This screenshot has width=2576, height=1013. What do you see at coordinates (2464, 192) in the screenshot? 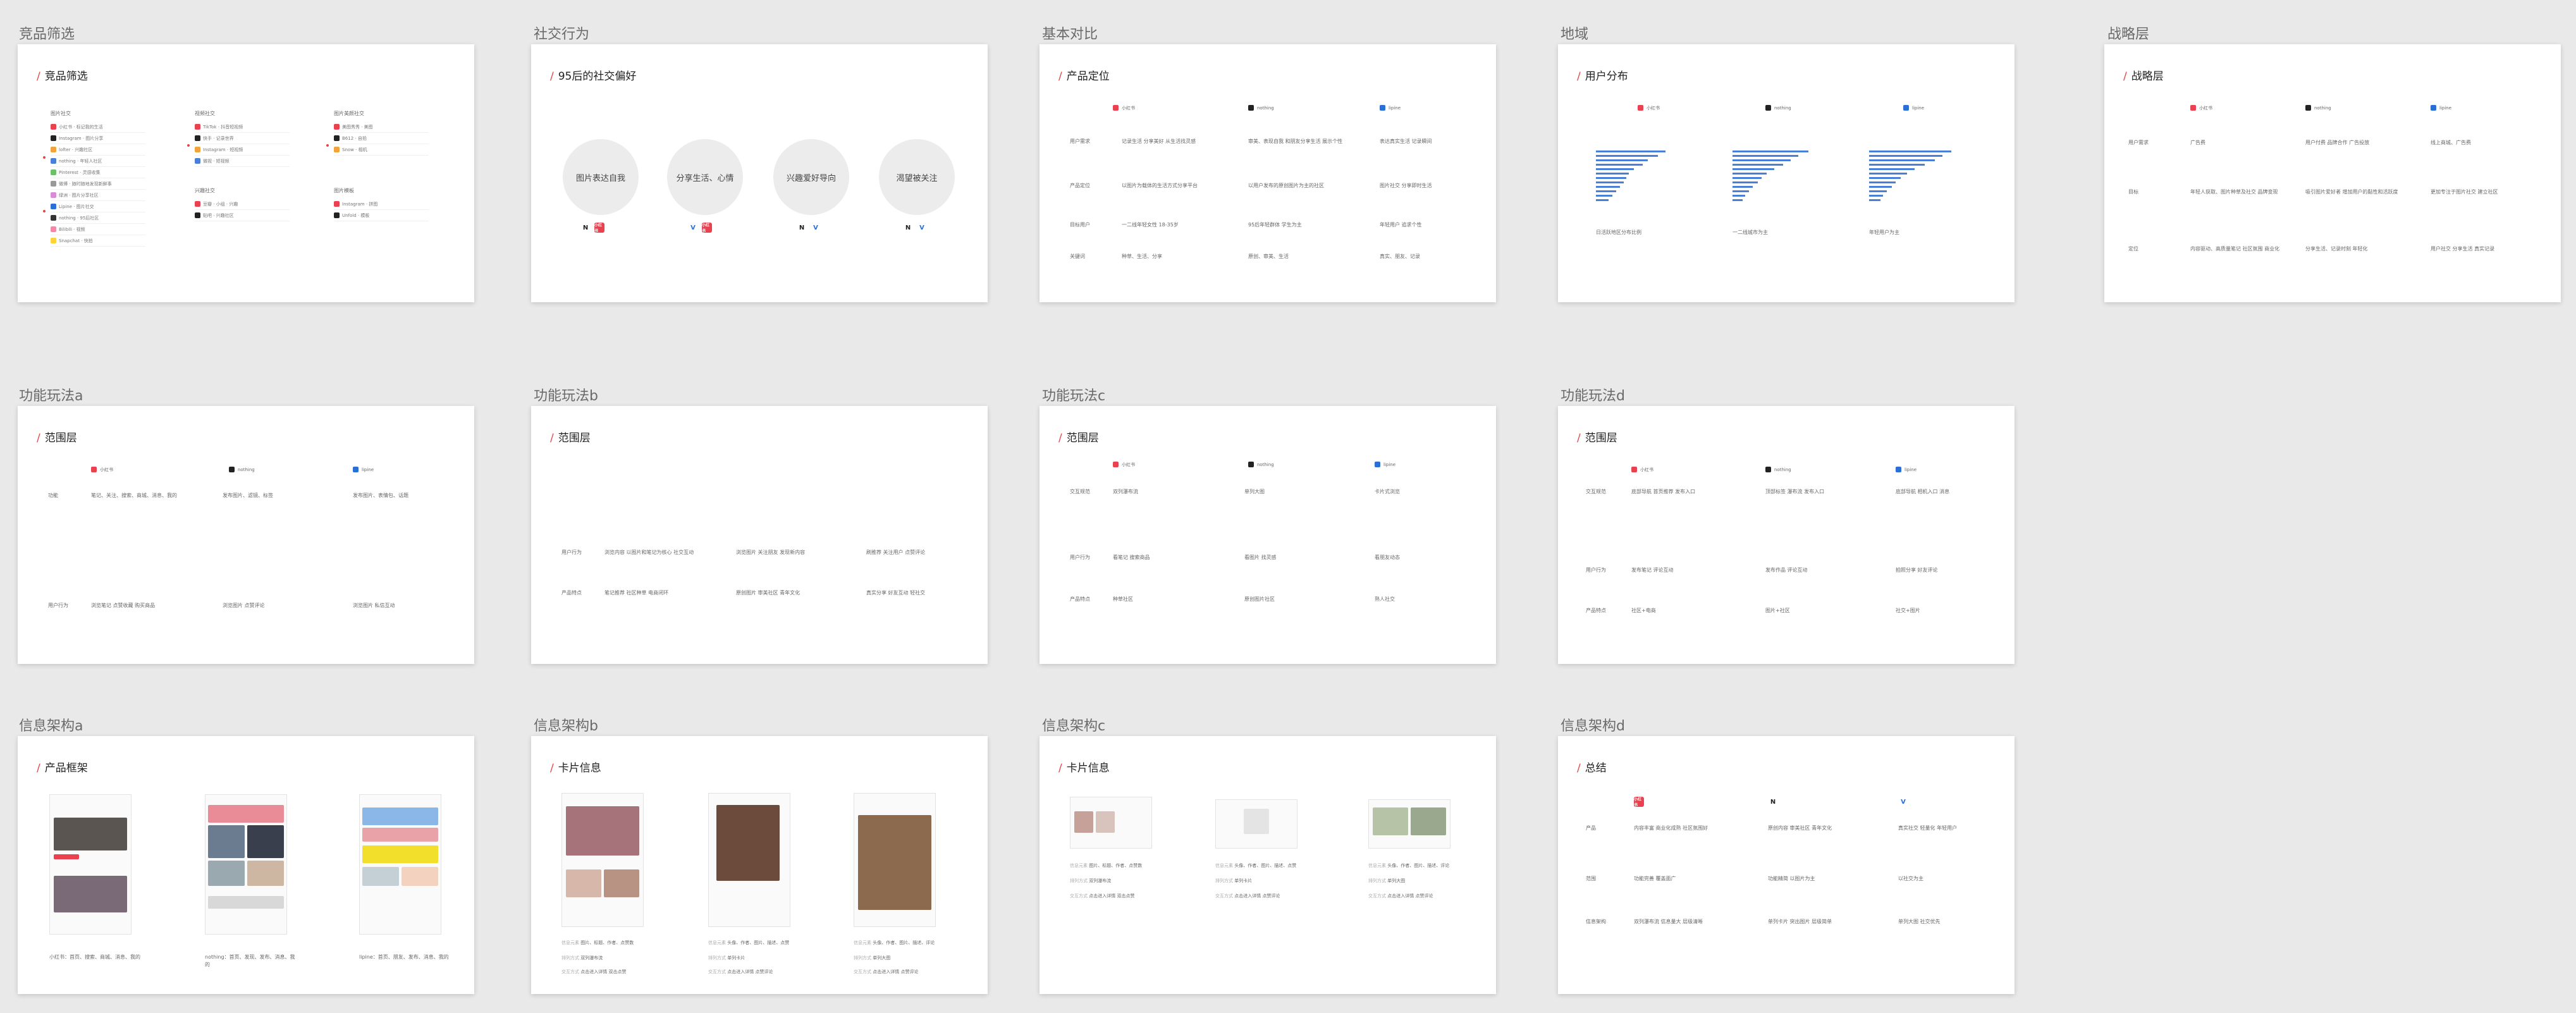
I see `row-cell: 更加专注于图片社交 建立社区` at bounding box center [2464, 192].